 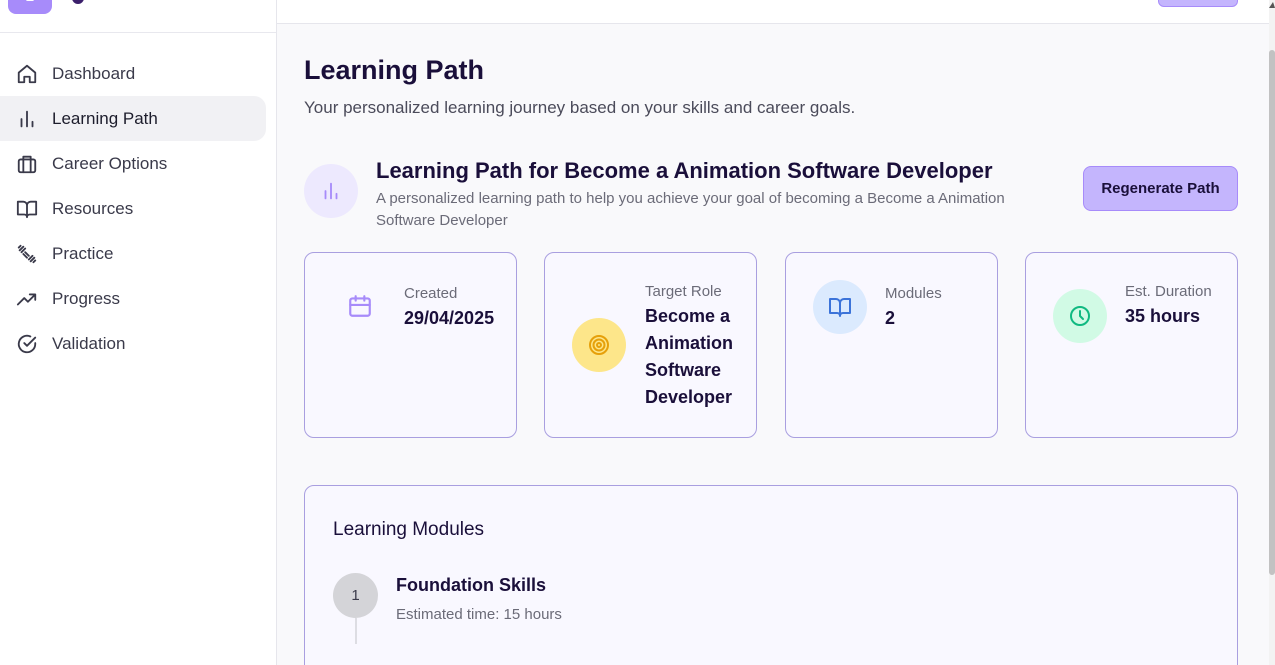 What do you see at coordinates (27, 74) in the screenshot?
I see `home-icon` at bounding box center [27, 74].